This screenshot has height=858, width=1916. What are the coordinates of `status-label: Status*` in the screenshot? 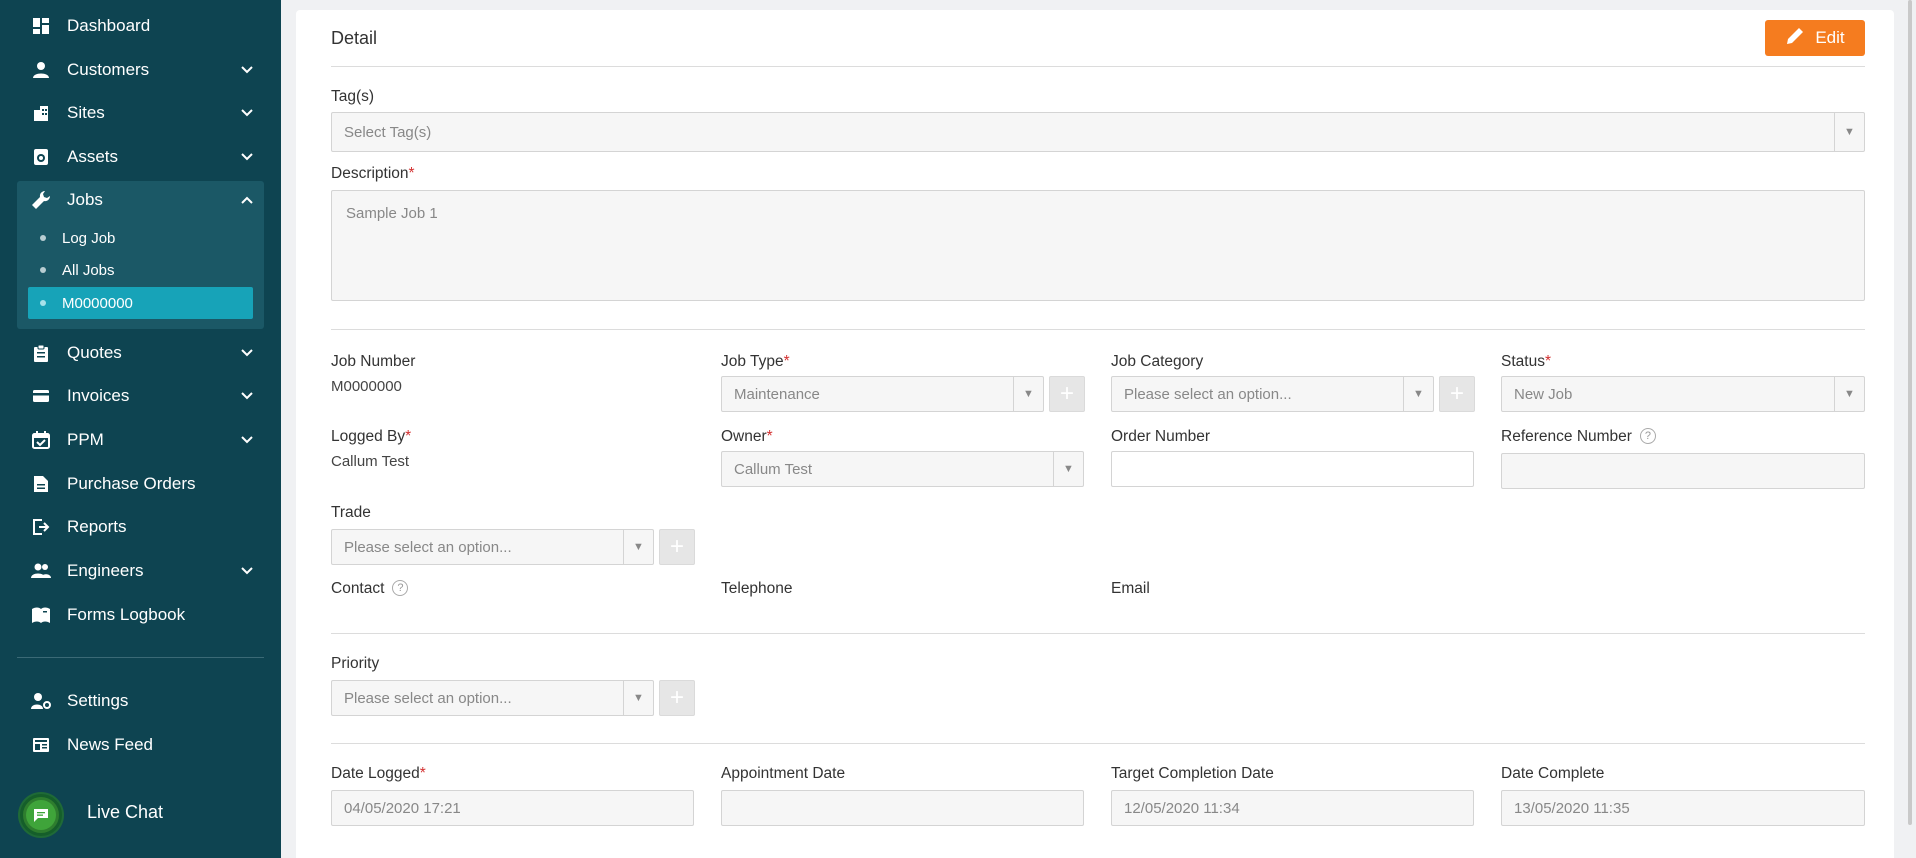 It's located at (1526, 362).